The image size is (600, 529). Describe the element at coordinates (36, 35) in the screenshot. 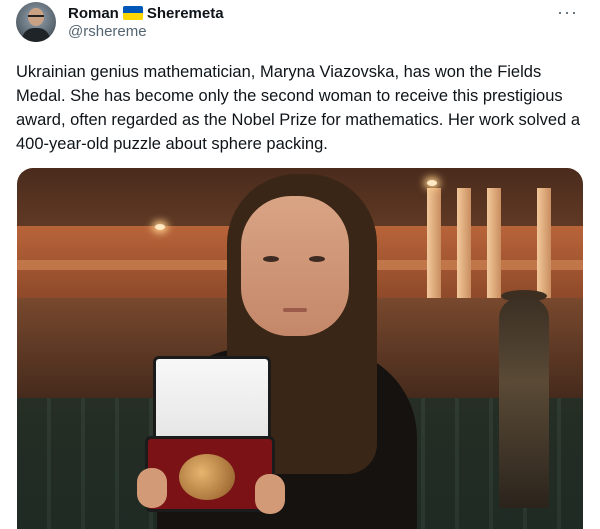

I see `avatar-body` at that location.